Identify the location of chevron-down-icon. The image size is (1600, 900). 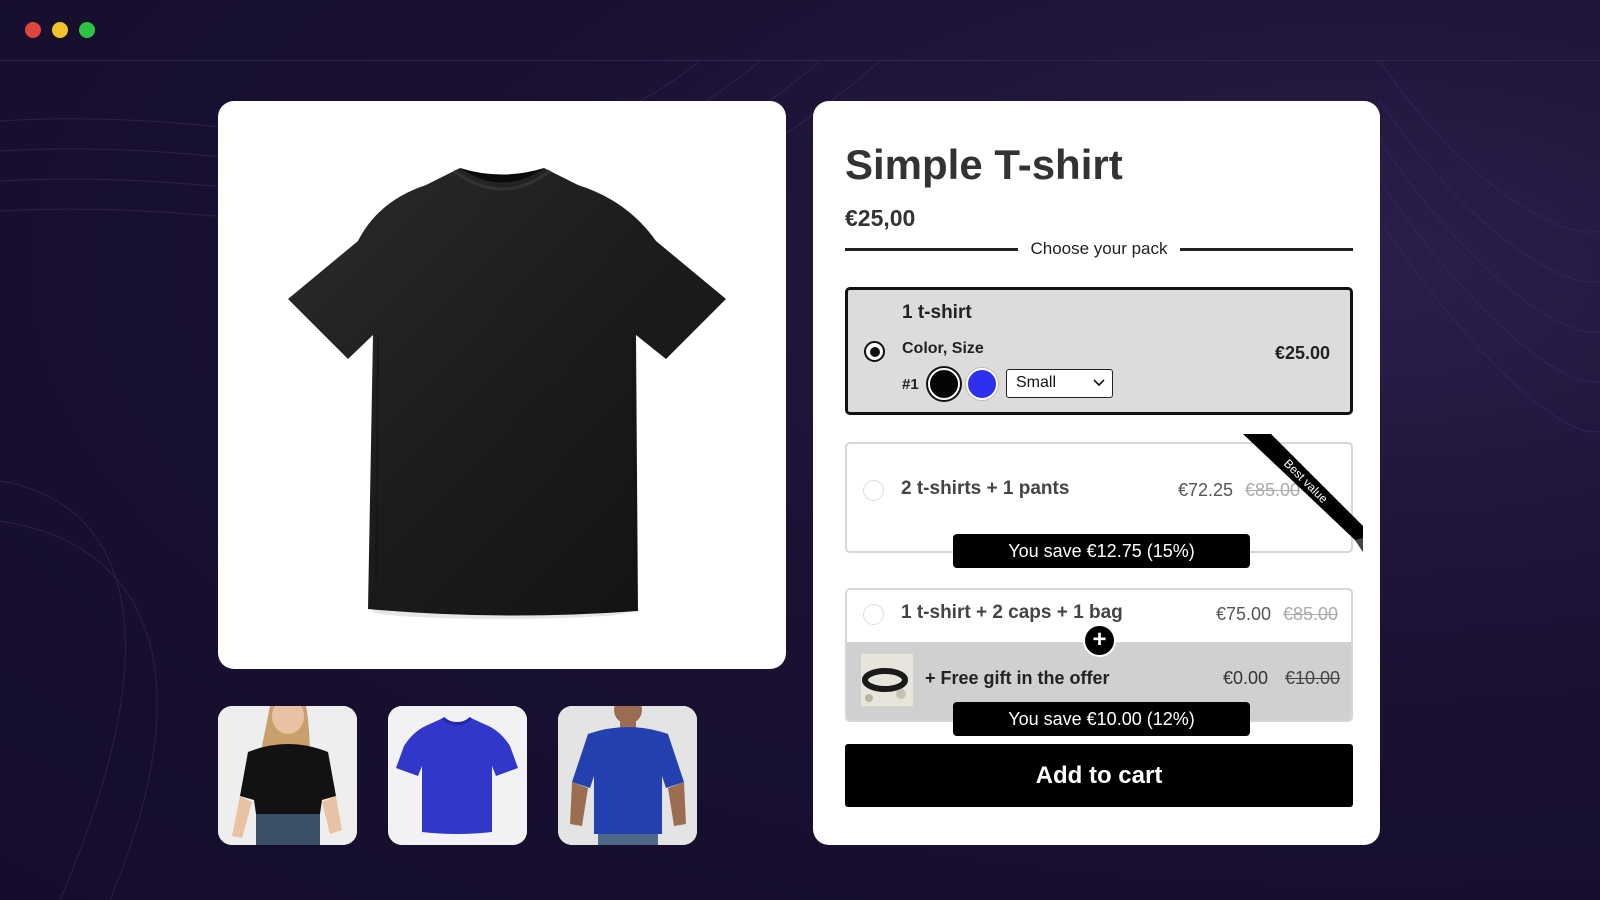
(1099, 383).